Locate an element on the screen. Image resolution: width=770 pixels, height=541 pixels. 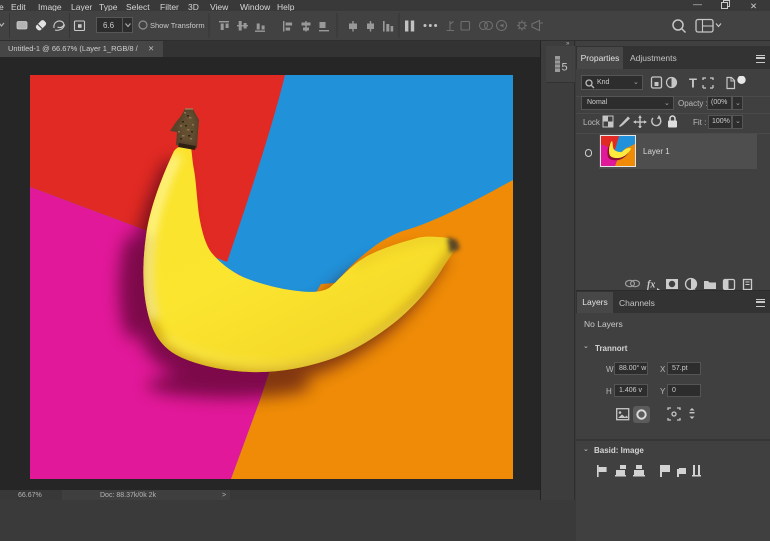
svg-text: 6.6 is located at coordinates (109, 25).